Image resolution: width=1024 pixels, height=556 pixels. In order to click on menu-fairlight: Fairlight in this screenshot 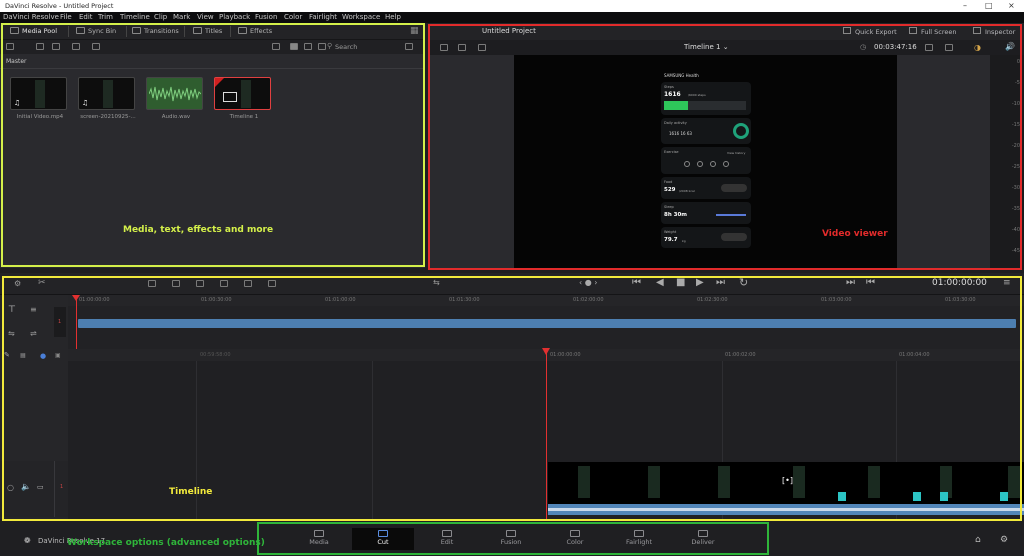, I will do `click(323, 17)`.